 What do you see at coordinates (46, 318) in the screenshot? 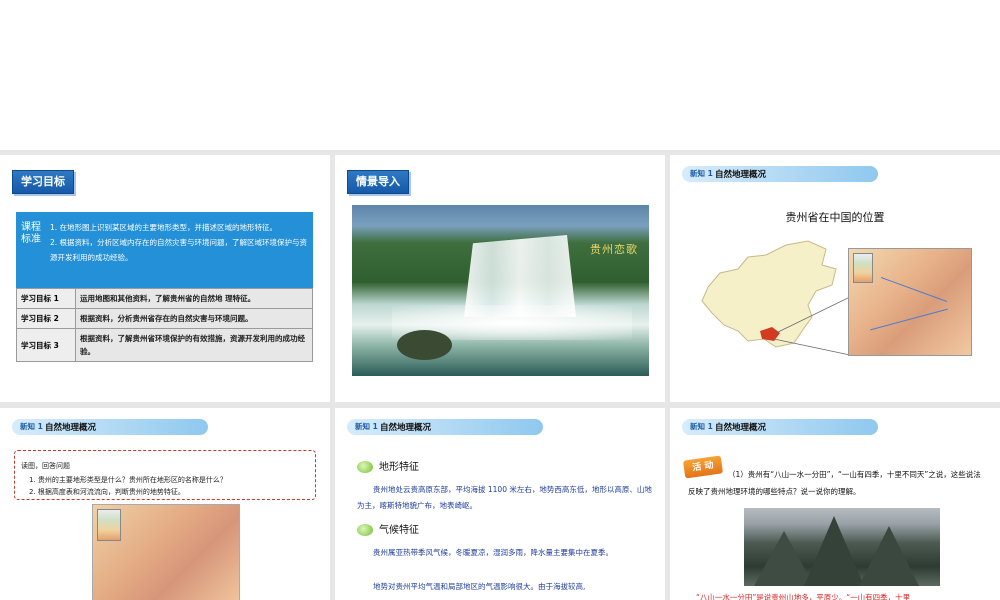
I see `goal-key: 学习目标 2` at bounding box center [46, 318].